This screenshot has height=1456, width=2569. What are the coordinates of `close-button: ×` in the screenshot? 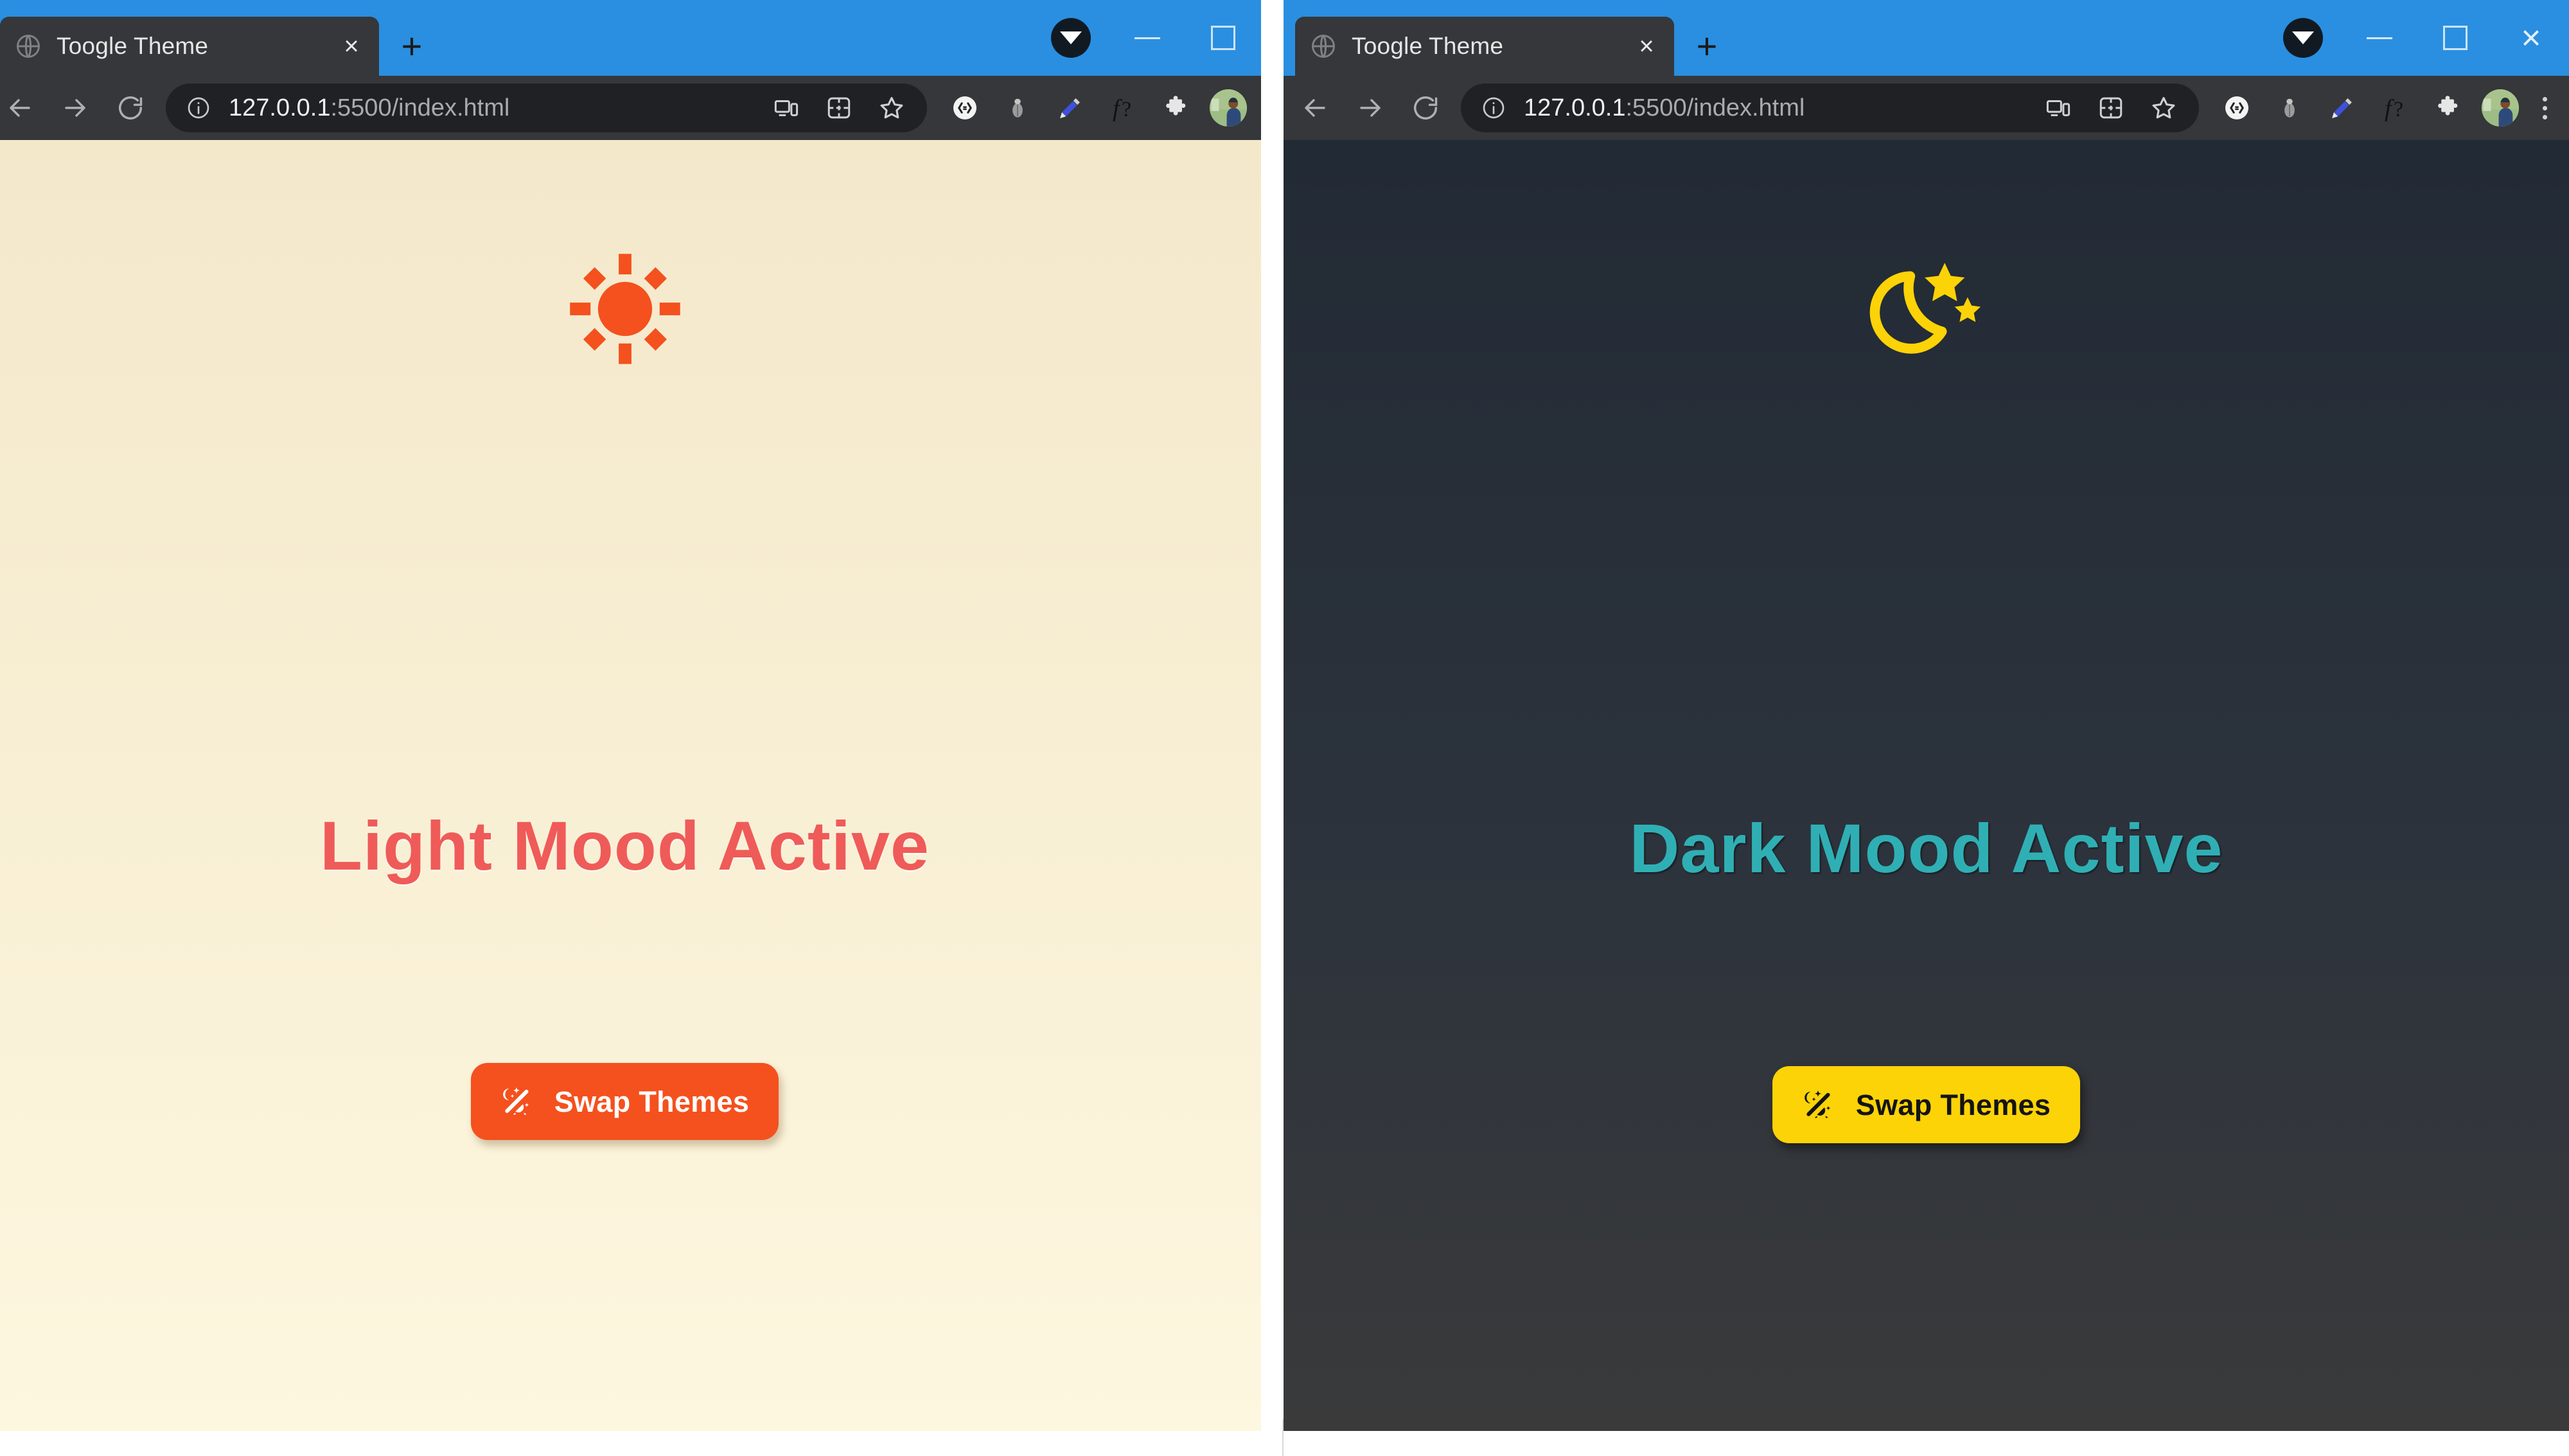 It's located at (2531, 38).